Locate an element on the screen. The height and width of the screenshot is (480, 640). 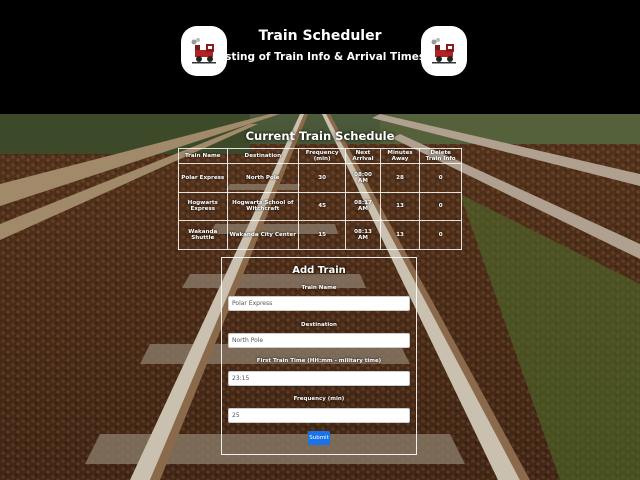
train-name-label: Train Name is located at coordinates (319, 288).